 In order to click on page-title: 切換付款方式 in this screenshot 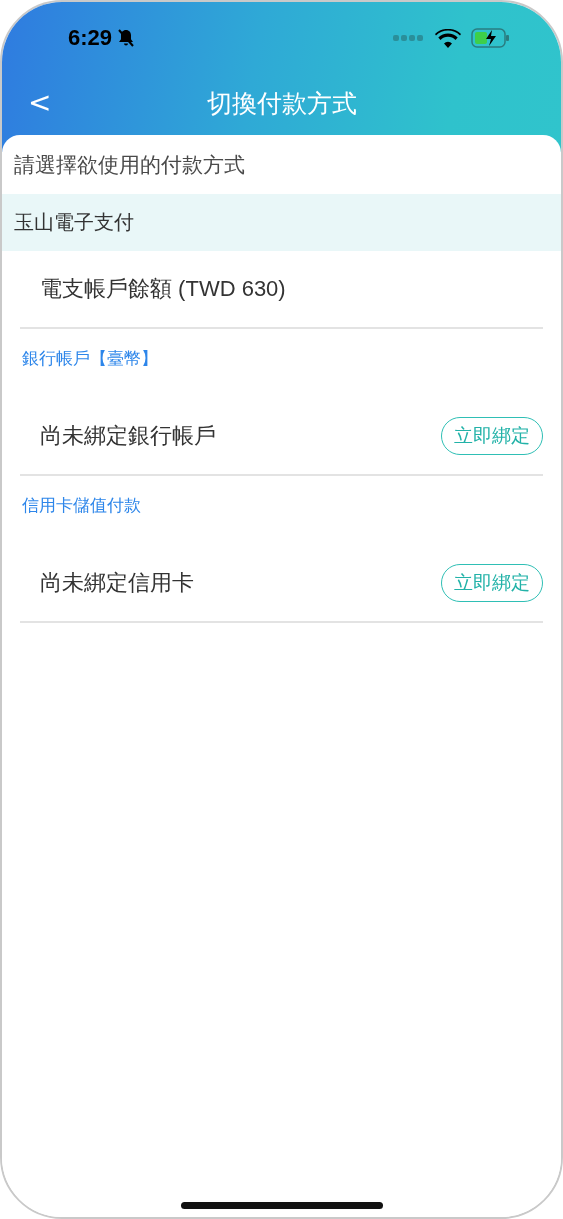, I will do `click(281, 103)`.